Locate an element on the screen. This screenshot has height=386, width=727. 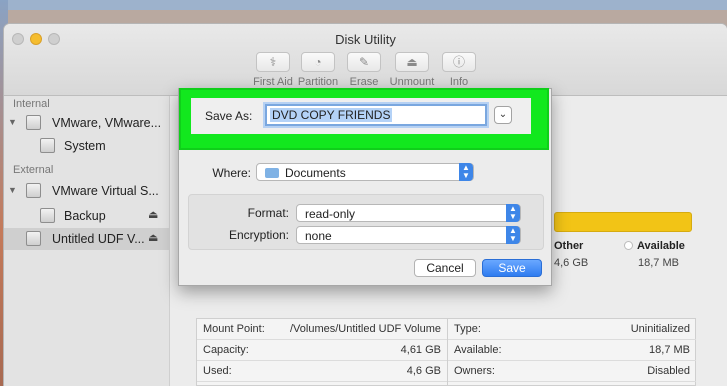
info-value: 4,6 GB is located at coordinates (423, 371).